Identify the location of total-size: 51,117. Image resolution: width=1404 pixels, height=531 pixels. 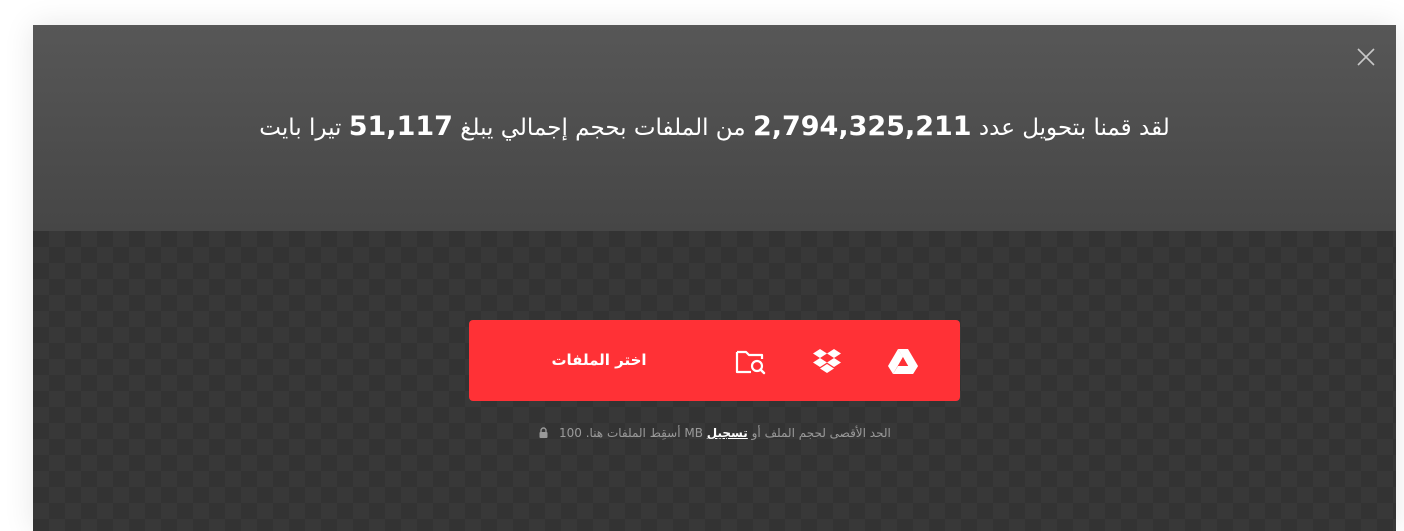
(400, 126).